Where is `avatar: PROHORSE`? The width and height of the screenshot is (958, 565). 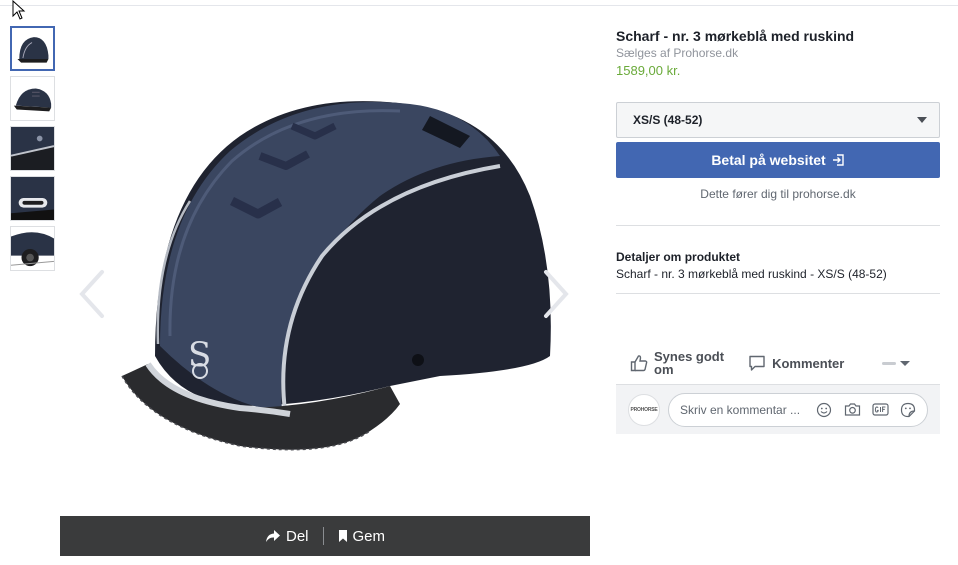
avatar: PROHORSE is located at coordinates (644, 409).